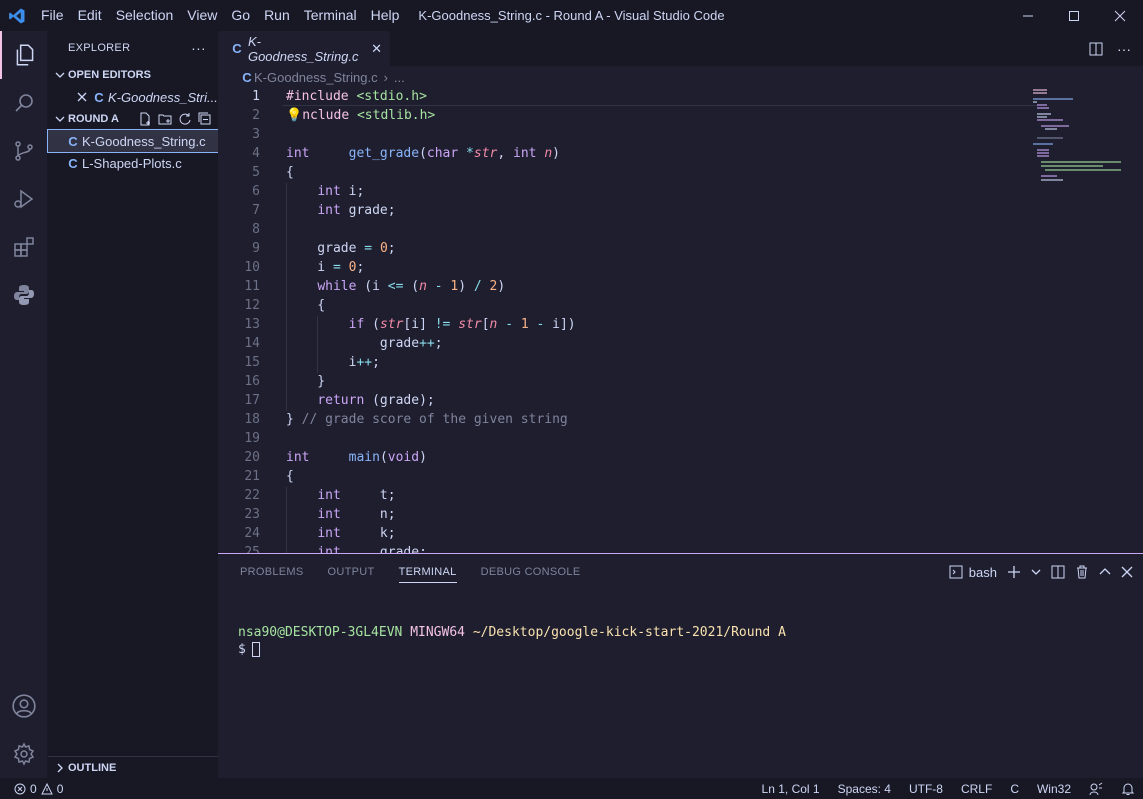 The height and width of the screenshot is (799, 1143). What do you see at coordinates (335, 457) in the screenshot?
I see `code-line: 20 int main(void)` at bounding box center [335, 457].